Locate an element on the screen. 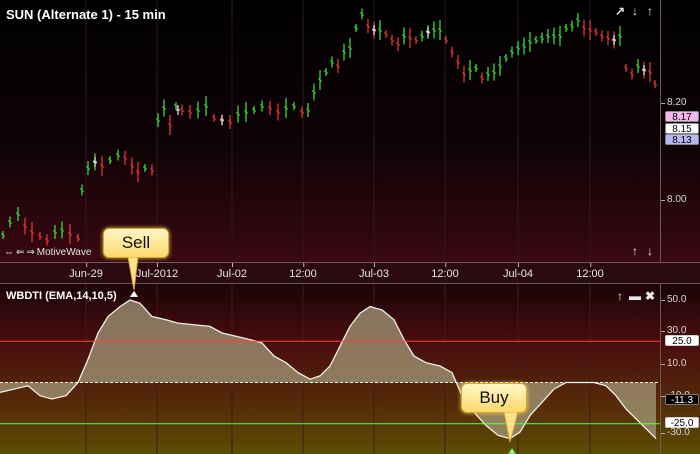 The height and width of the screenshot is (454, 700). scale-down-icon: ↓ is located at coordinates (650, 251).